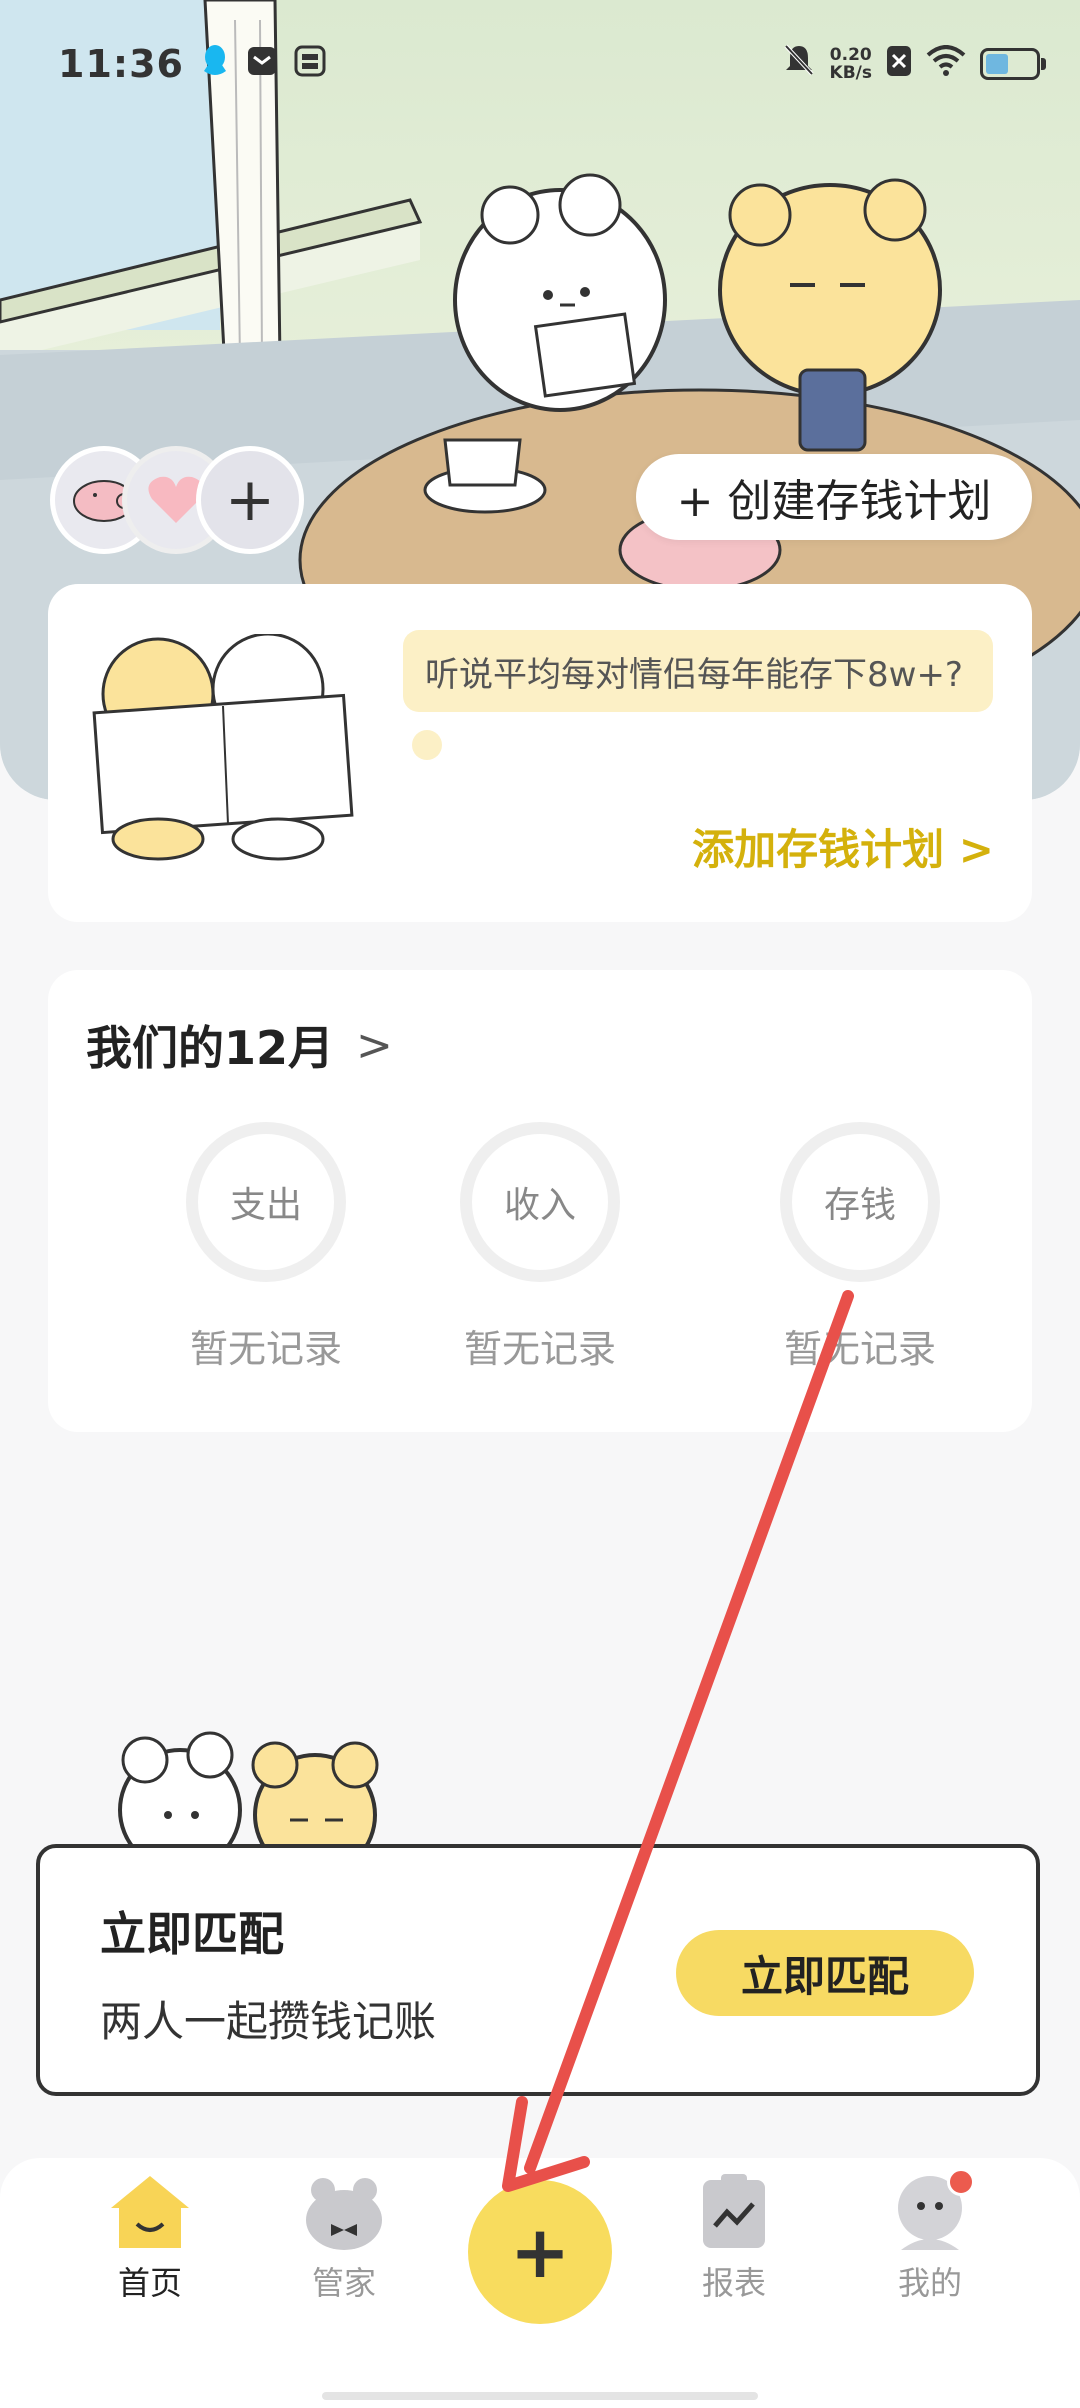 This screenshot has height=2408, width=1080. I want to click on expense-stat: 支出 暂无记录, so click(266, 1247).